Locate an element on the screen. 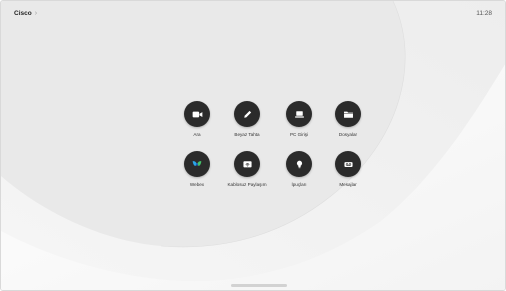  clock: 11:28 is located at coordinates (484, 13).